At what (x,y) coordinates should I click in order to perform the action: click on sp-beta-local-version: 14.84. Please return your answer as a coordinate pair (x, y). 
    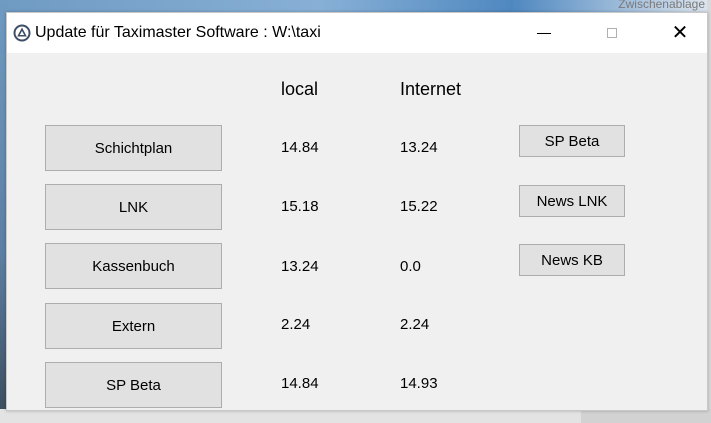
    Looking at the image, I should click on (300, 383).